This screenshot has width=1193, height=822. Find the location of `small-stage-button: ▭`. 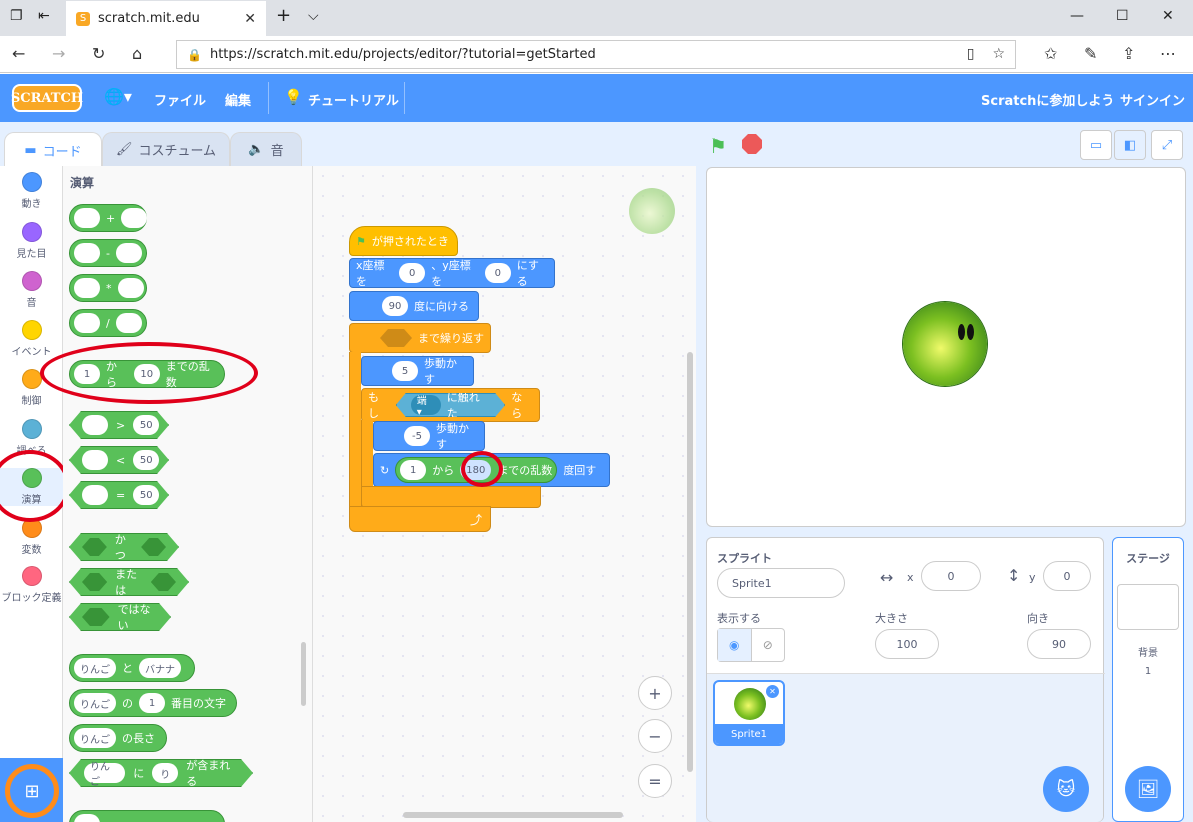

small-stage-button: ▭ is located at coordinates (1096, 145).